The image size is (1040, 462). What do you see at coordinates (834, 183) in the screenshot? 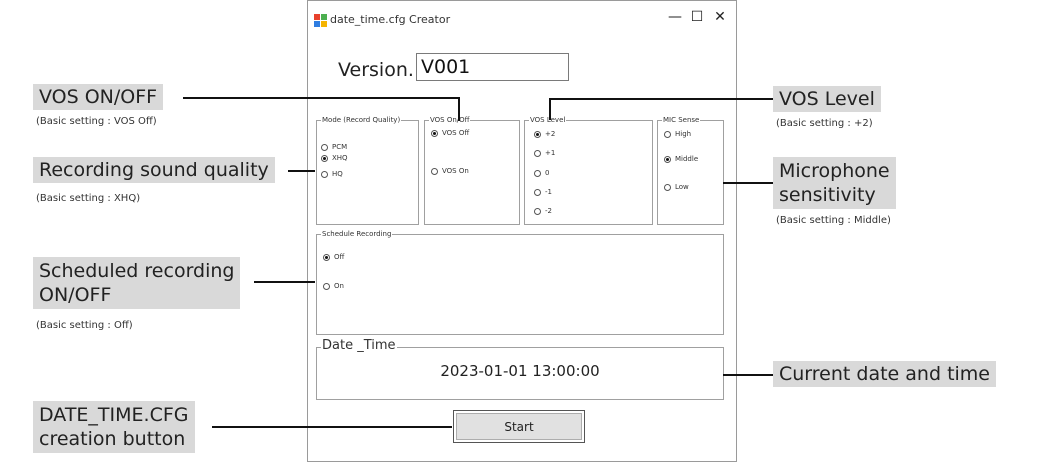
I see `callout-mic: Microphone sensitivity` at bounding box center [834, 183].